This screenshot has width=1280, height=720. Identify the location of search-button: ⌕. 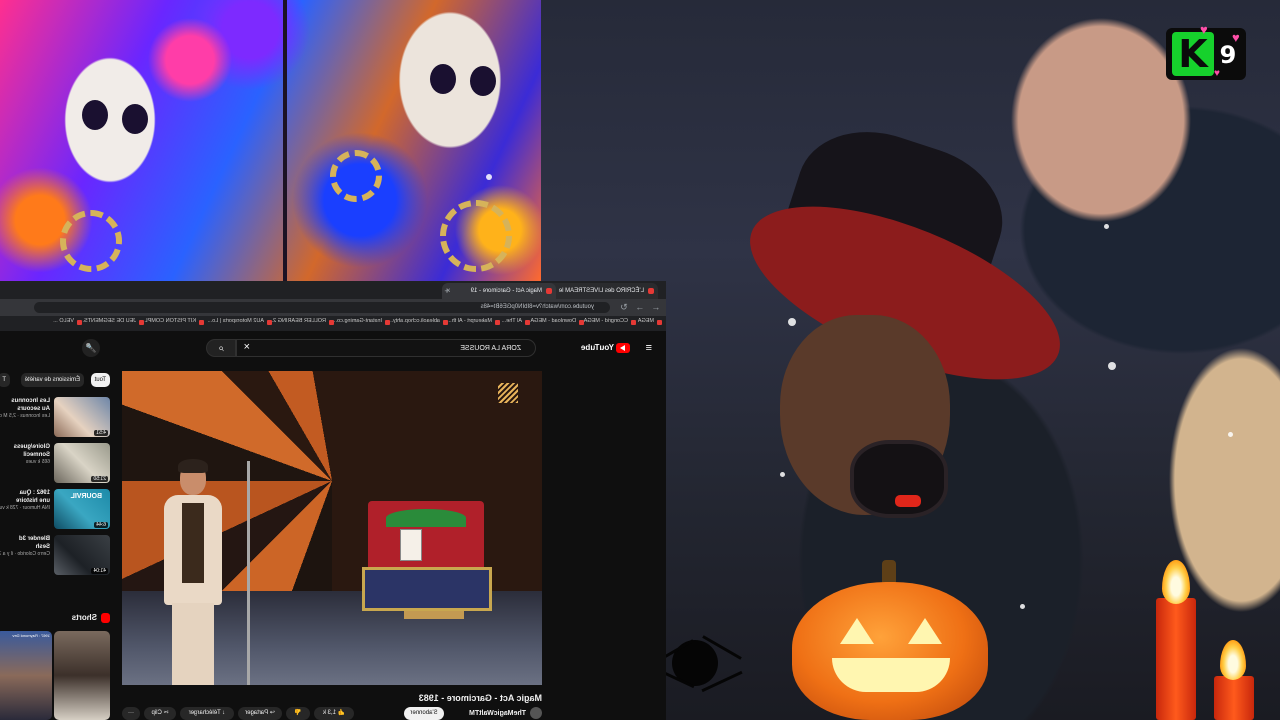
(221, 348).